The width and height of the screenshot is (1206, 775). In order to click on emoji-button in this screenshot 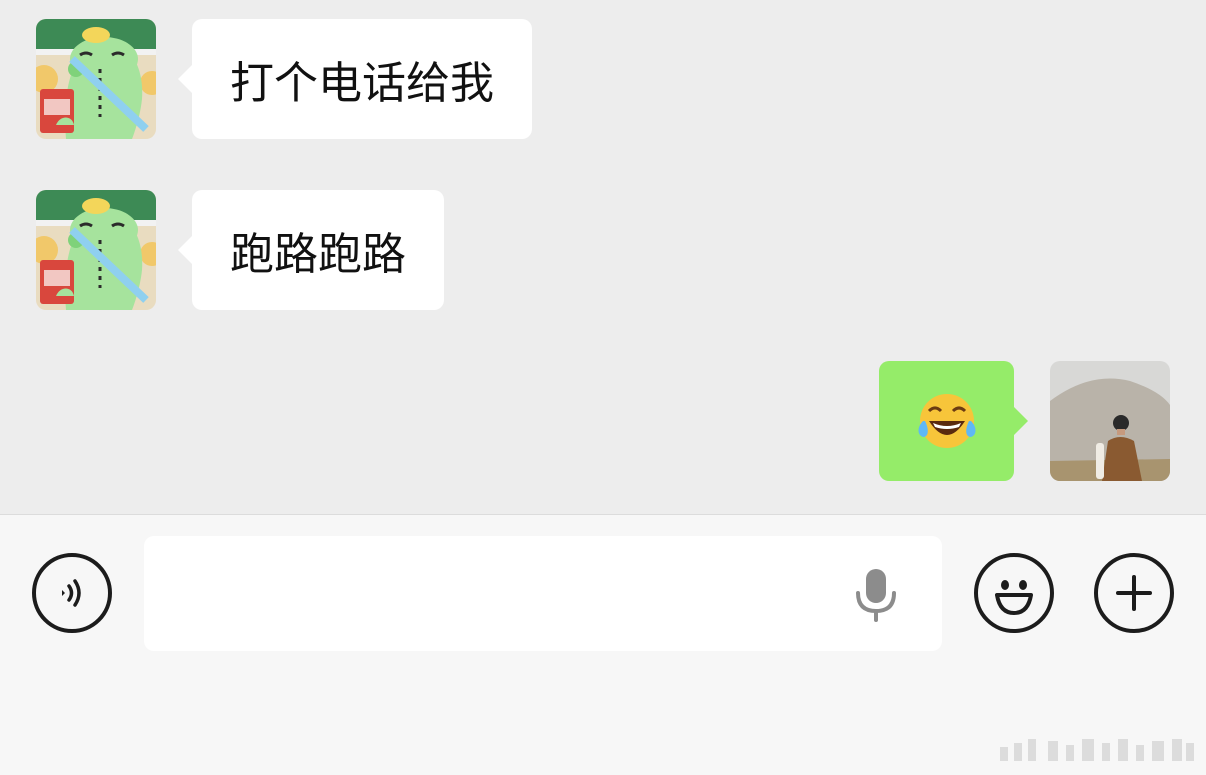, I will do `click(1014, 593)`.